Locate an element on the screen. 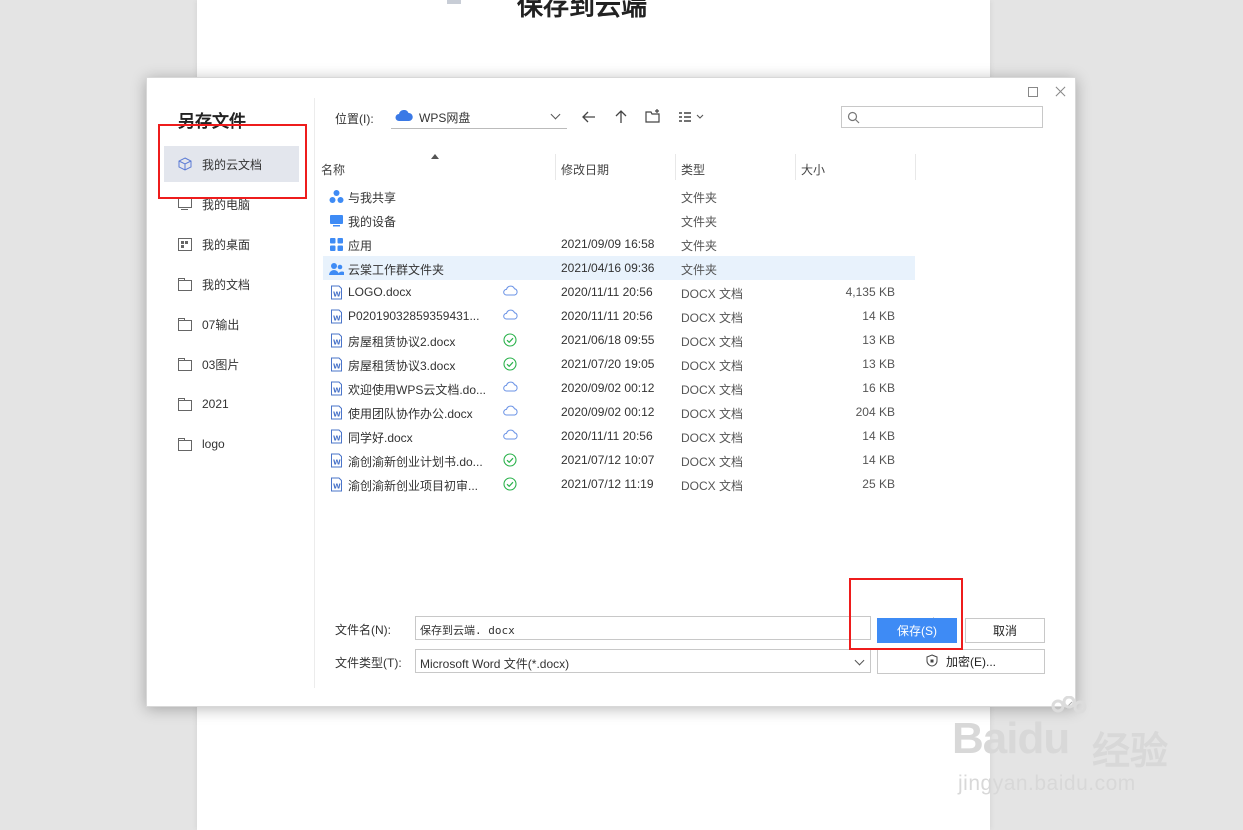 This screenshot has width=1243, height=830. highlight-box-save is located at coordinates (906, 614).